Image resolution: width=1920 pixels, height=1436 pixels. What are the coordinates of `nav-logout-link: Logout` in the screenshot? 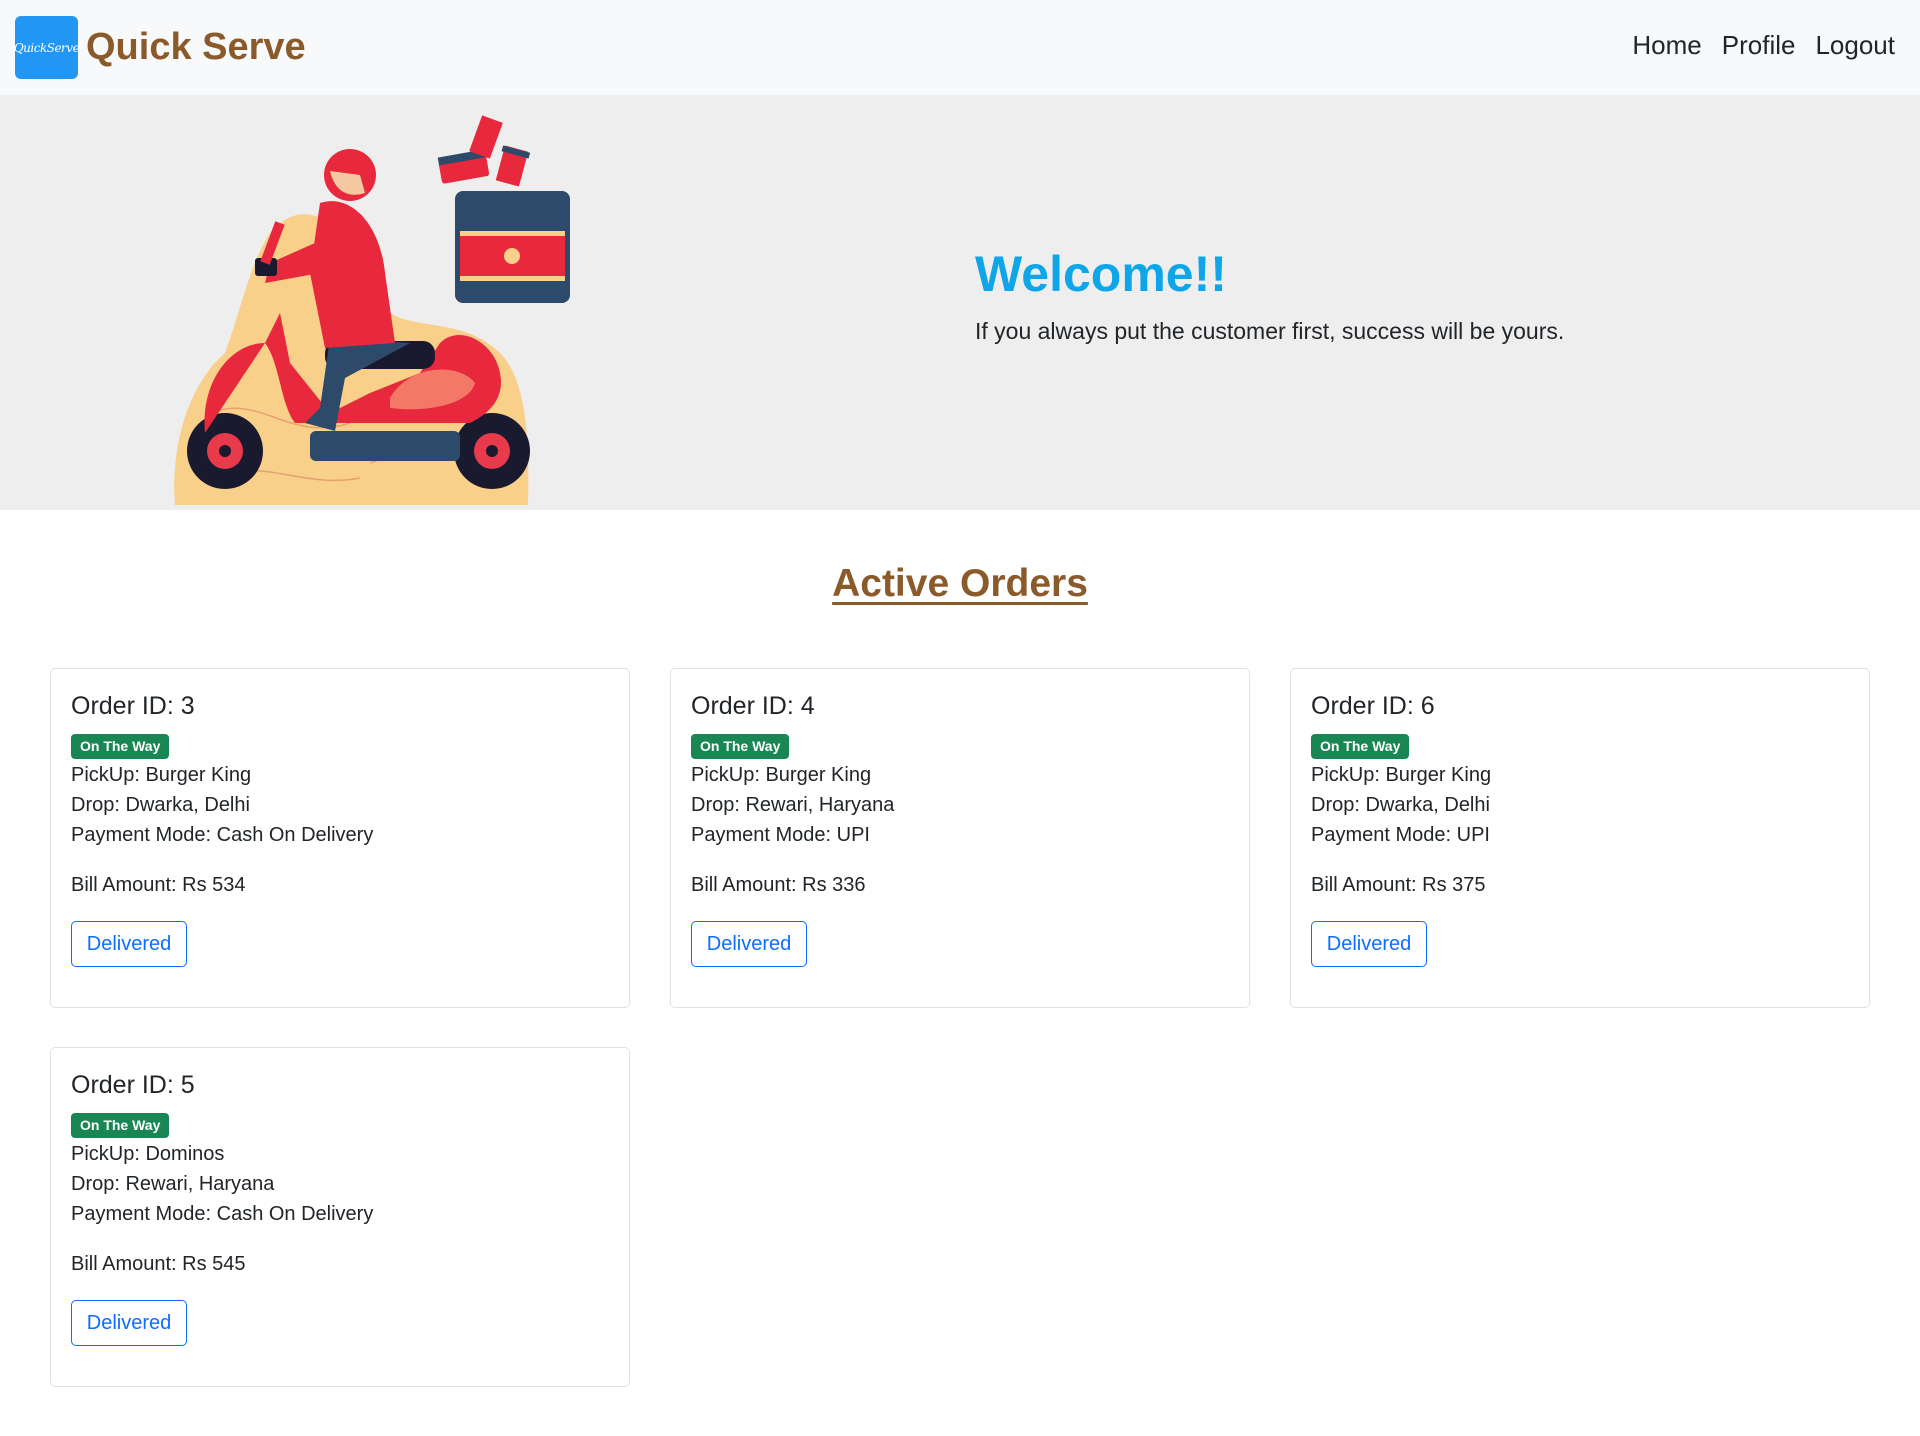 It's located at (1855, 45).